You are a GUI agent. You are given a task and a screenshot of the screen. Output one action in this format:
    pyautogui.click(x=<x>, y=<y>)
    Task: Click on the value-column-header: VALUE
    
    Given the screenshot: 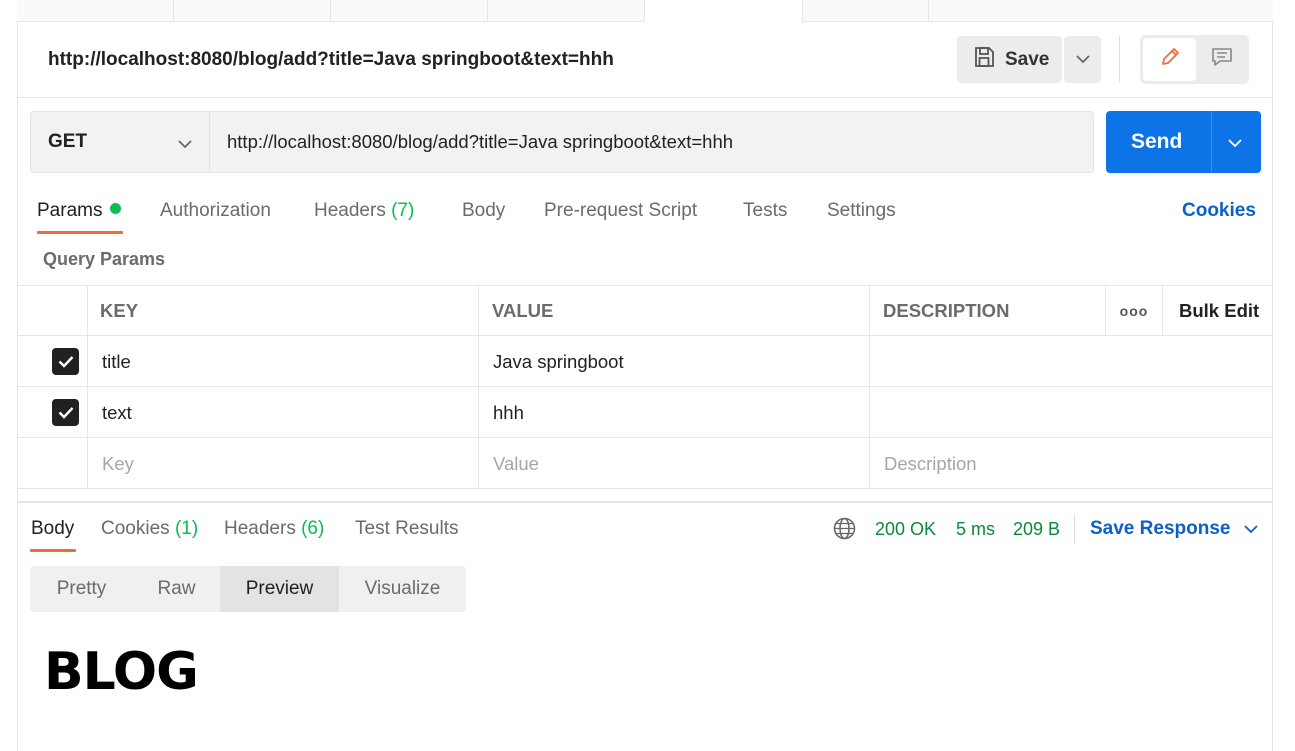 What is the action you would take?
    pyautogui.click(x=674, y=310)
    